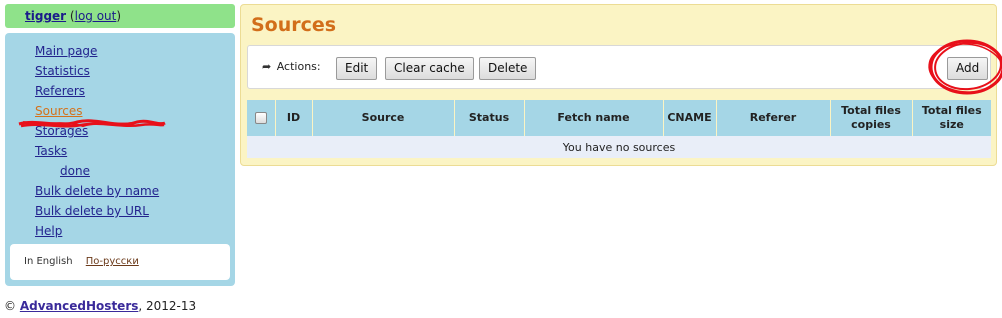 This screenshot has height=318, width=1002. Describe the element at coordinates (10, 306) in the screenshot. I see `copyright-symbol: ©` at that location.